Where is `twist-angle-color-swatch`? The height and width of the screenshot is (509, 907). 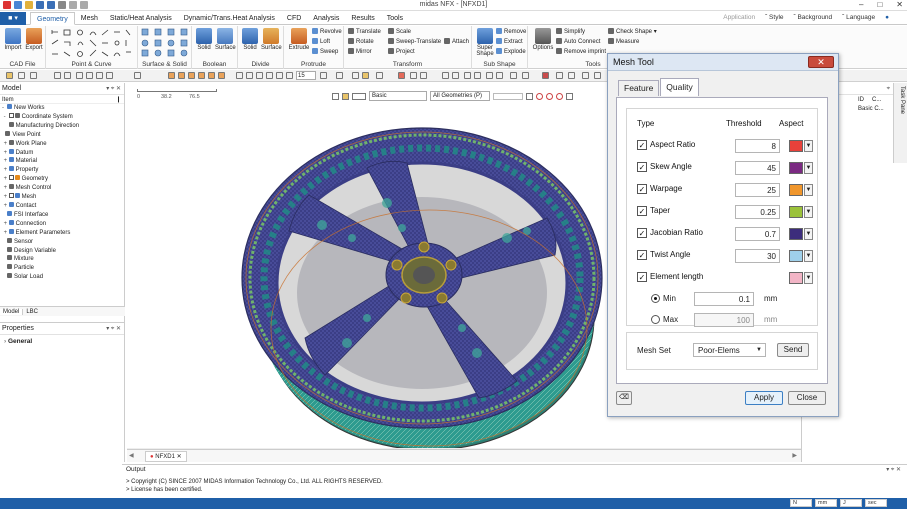 twist-angle-color-swatch is located at coordinates (796, 256).